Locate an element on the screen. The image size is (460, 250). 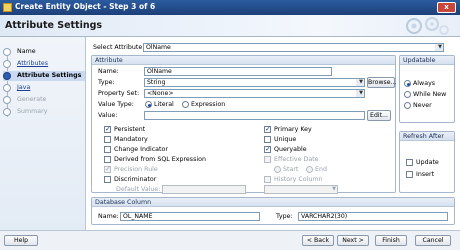
type-dropdown: String ▼ is located at coordinates (254, 82).